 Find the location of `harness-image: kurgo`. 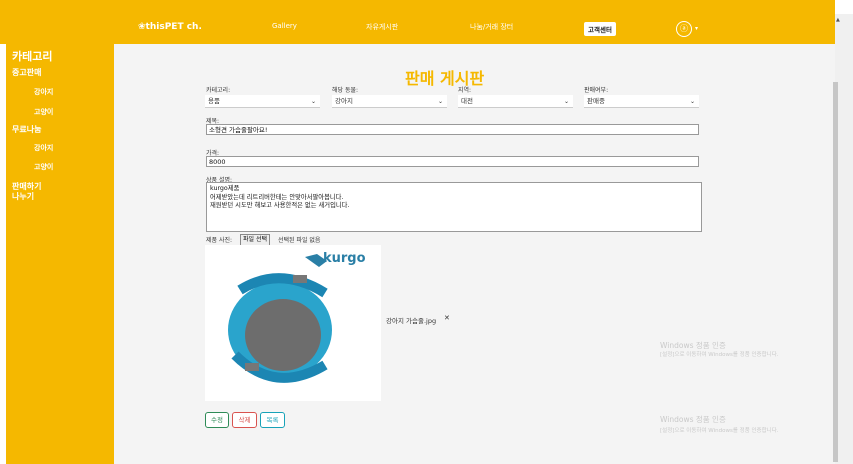

harness-image: kurgo is located at coordinates (297, 317).